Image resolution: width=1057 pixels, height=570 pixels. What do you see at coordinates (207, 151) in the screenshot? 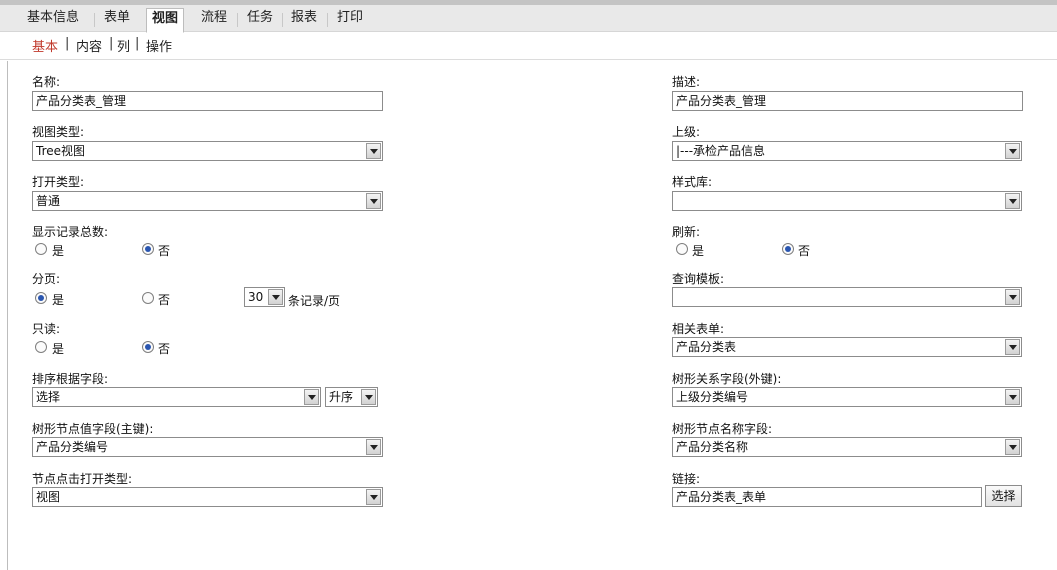
I see `view-type-select: Tree视图` at bounding box center [207, 151].